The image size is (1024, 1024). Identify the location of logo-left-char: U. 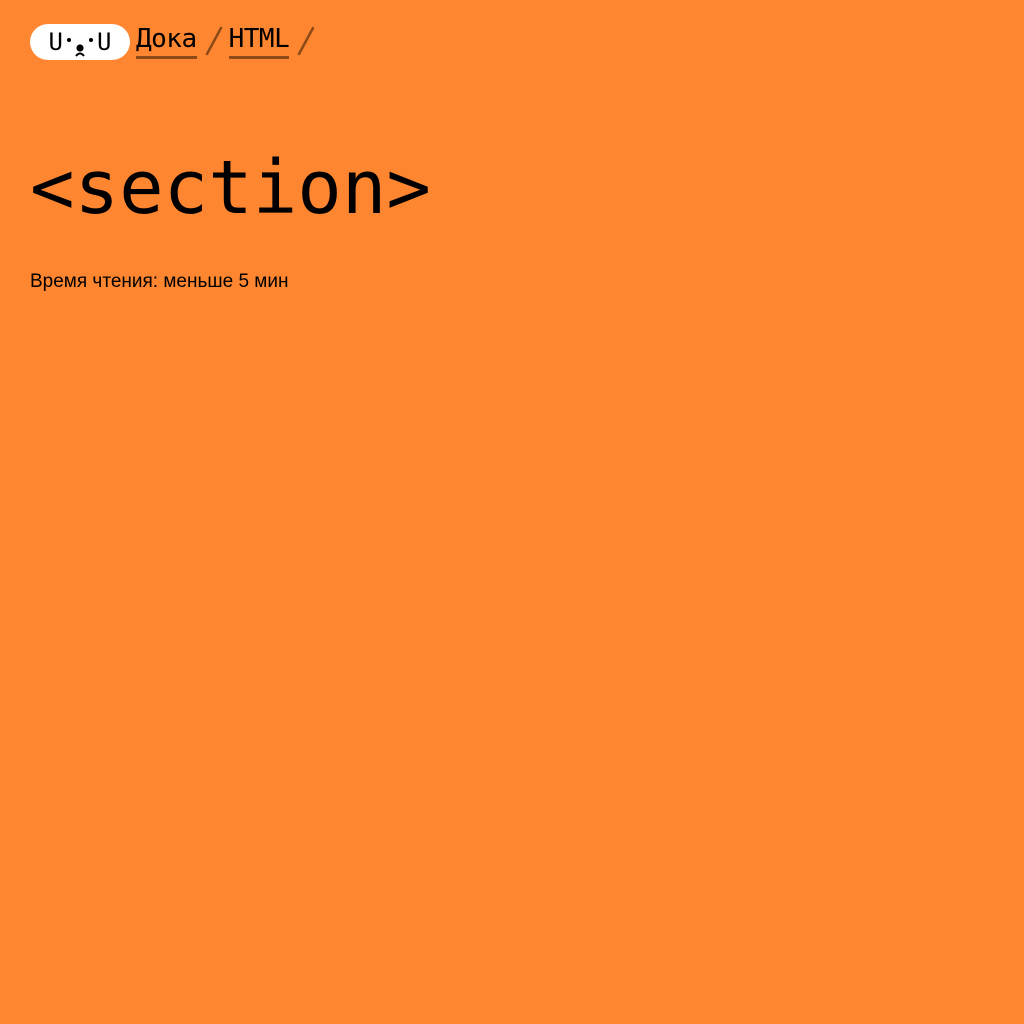
(55, 42).